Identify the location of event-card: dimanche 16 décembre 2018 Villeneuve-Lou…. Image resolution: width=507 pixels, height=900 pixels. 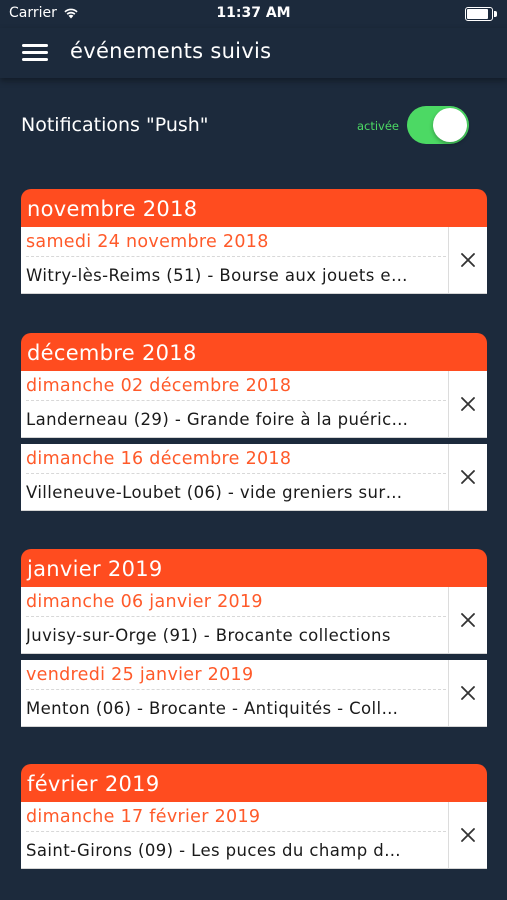
(254, 477).